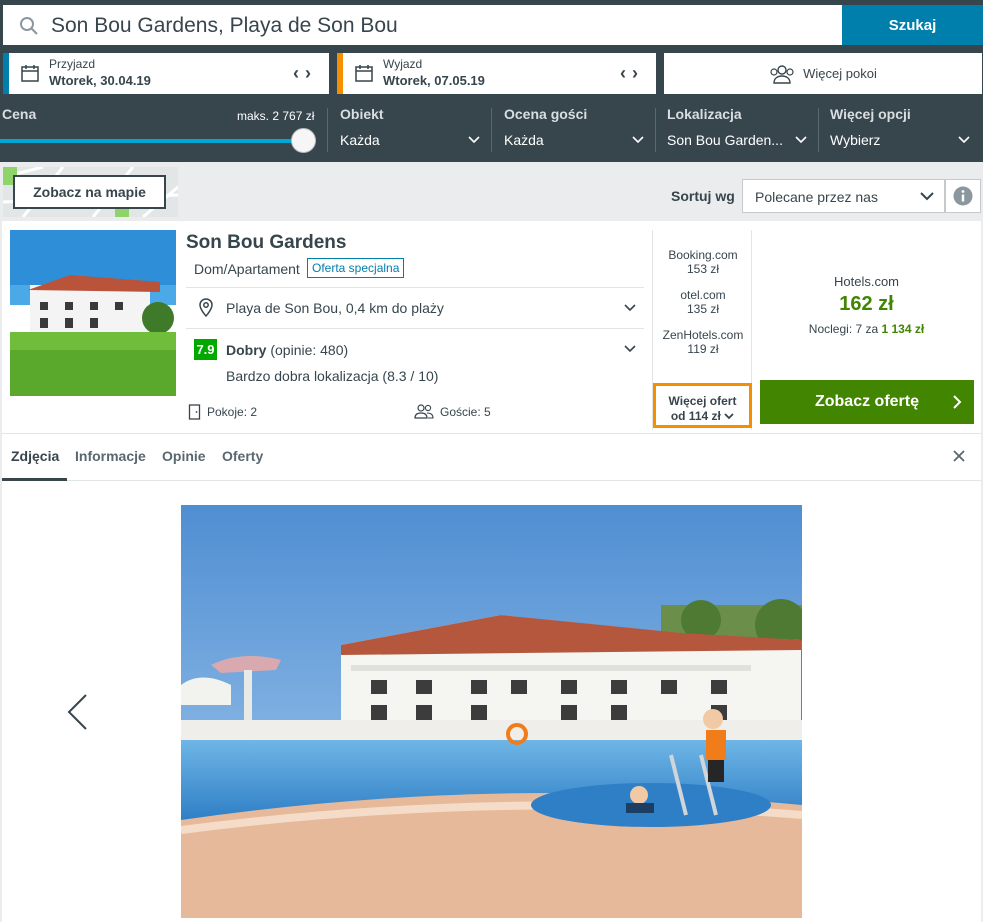  What do you see at coordinates (702, 401) in the screenshot?
I see `more-offers-label: Więcej ofert` at bounding box center [702, 401].